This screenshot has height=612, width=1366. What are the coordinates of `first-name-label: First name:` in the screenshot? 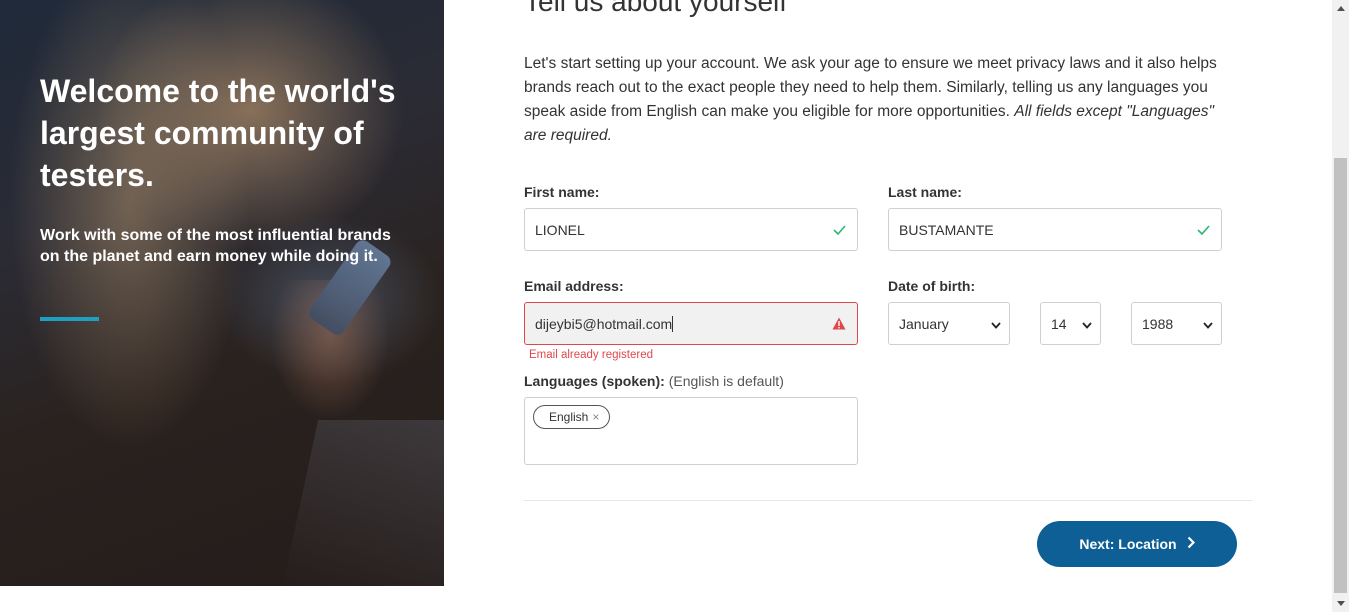 It's located at (562, 192).